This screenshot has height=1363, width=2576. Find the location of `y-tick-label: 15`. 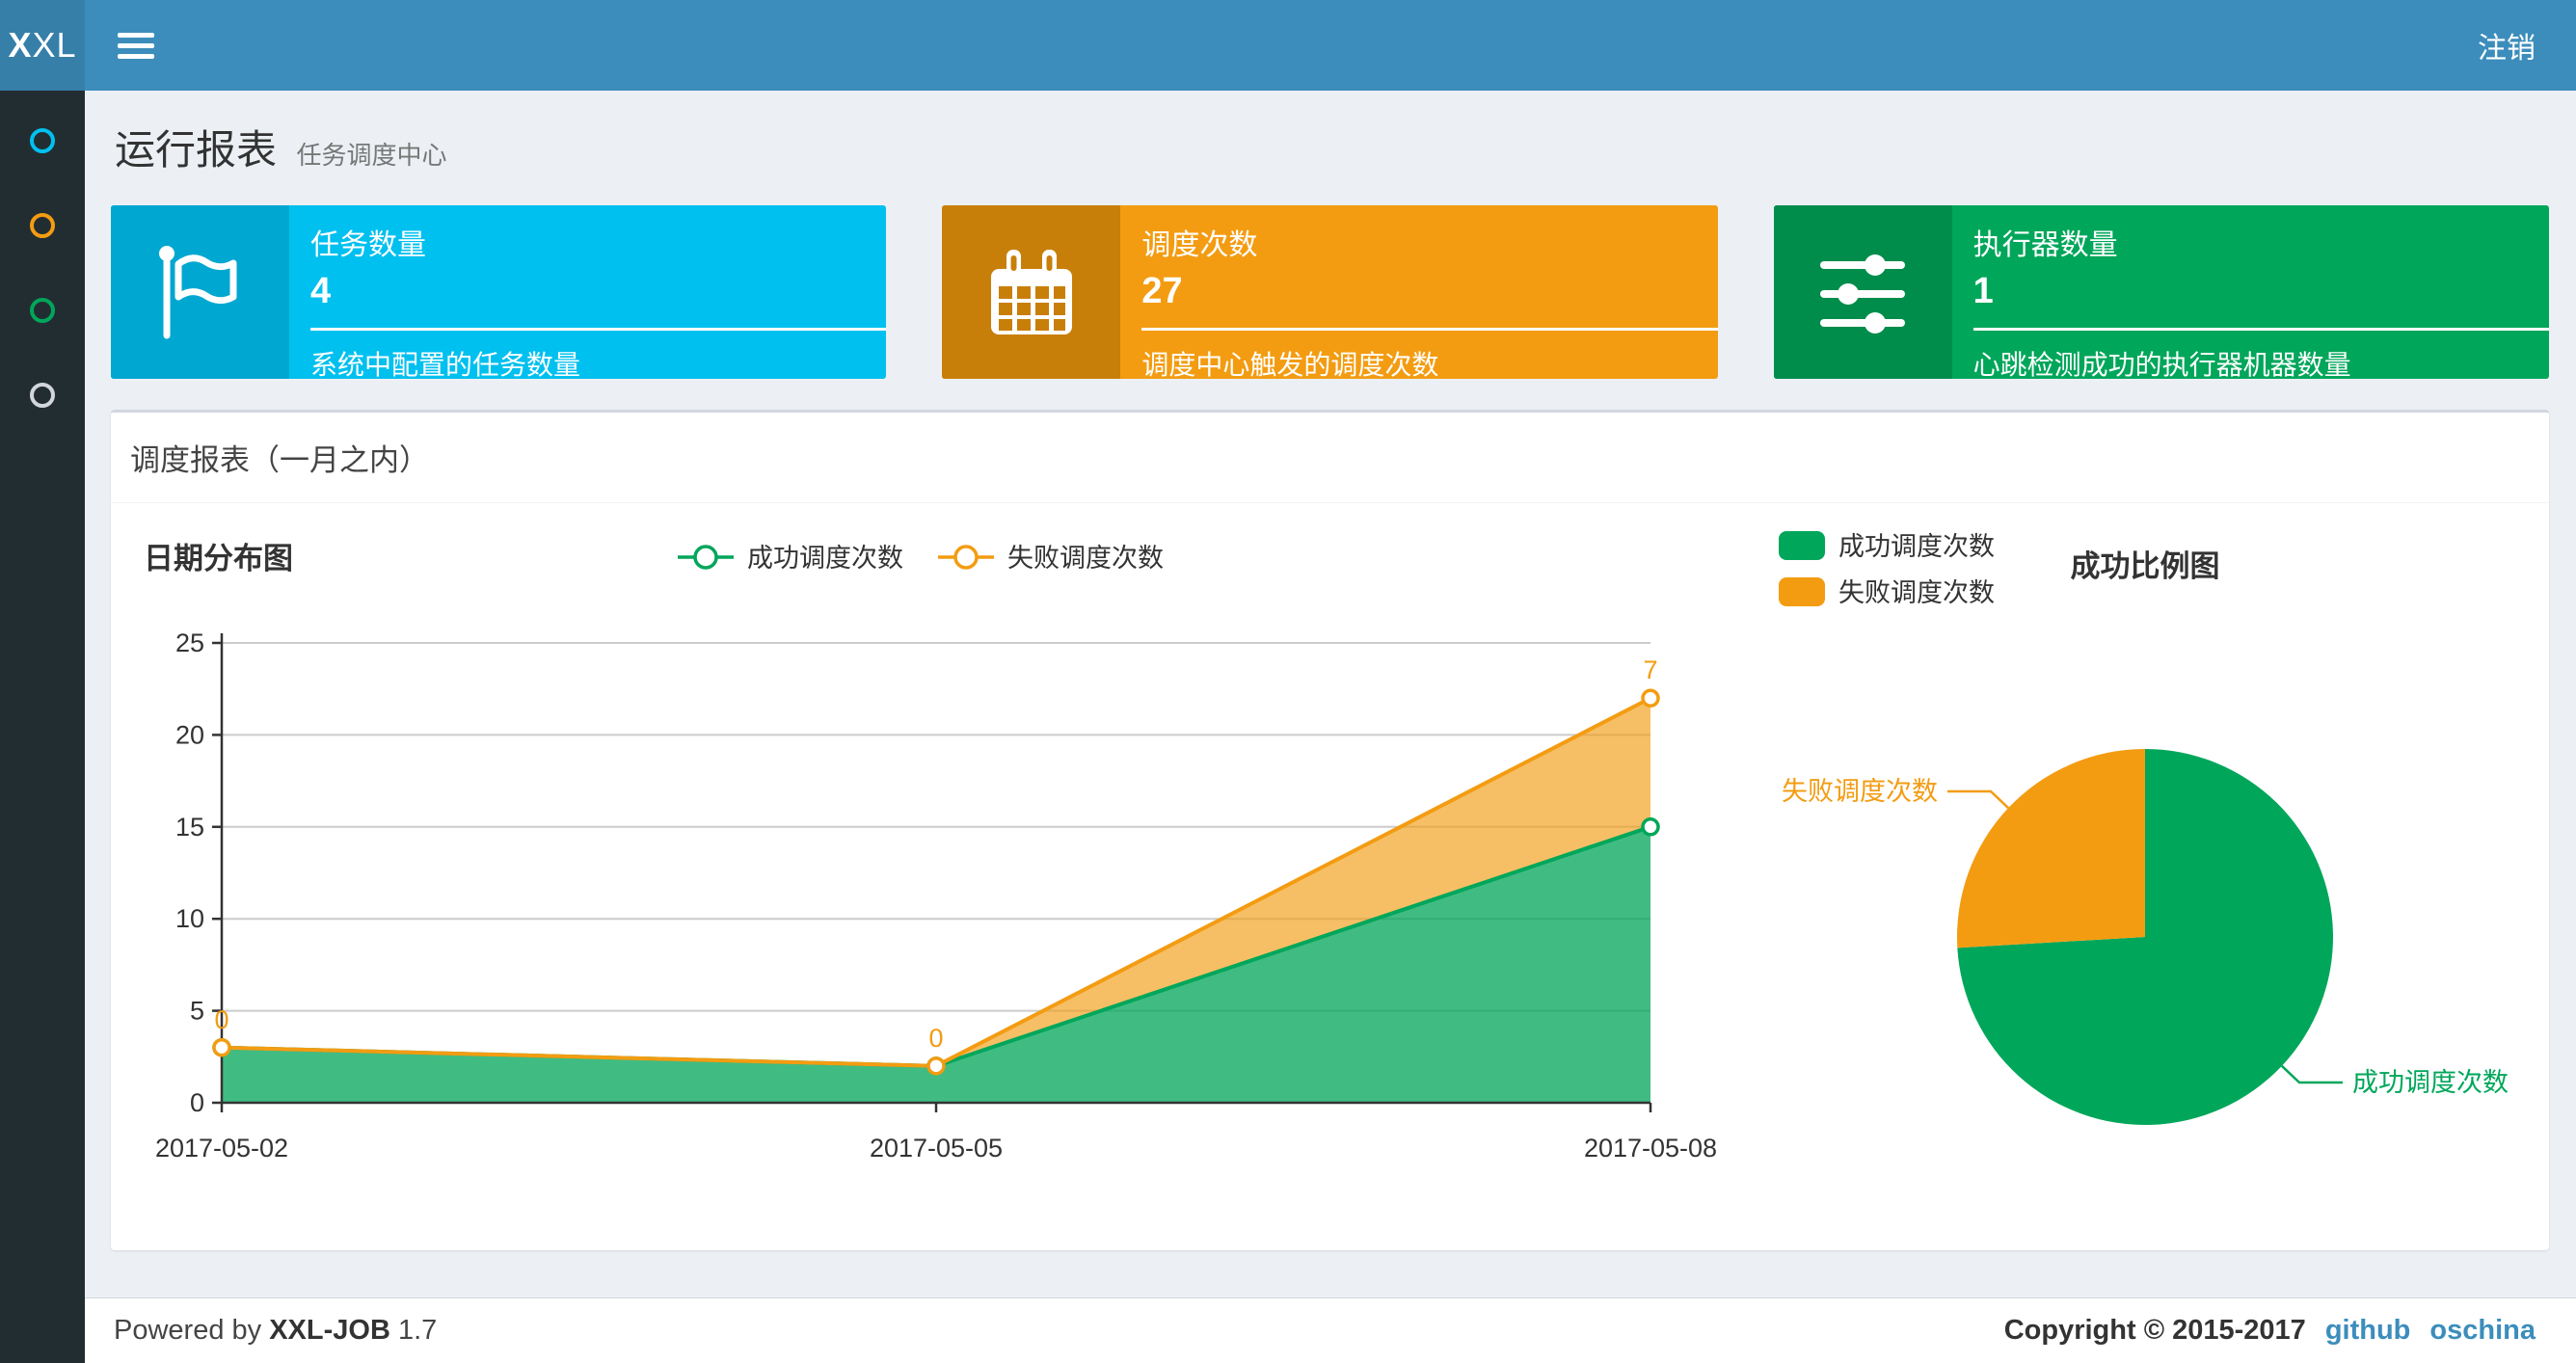

y-tick-label: 15 is located at coordinates (190, 827).